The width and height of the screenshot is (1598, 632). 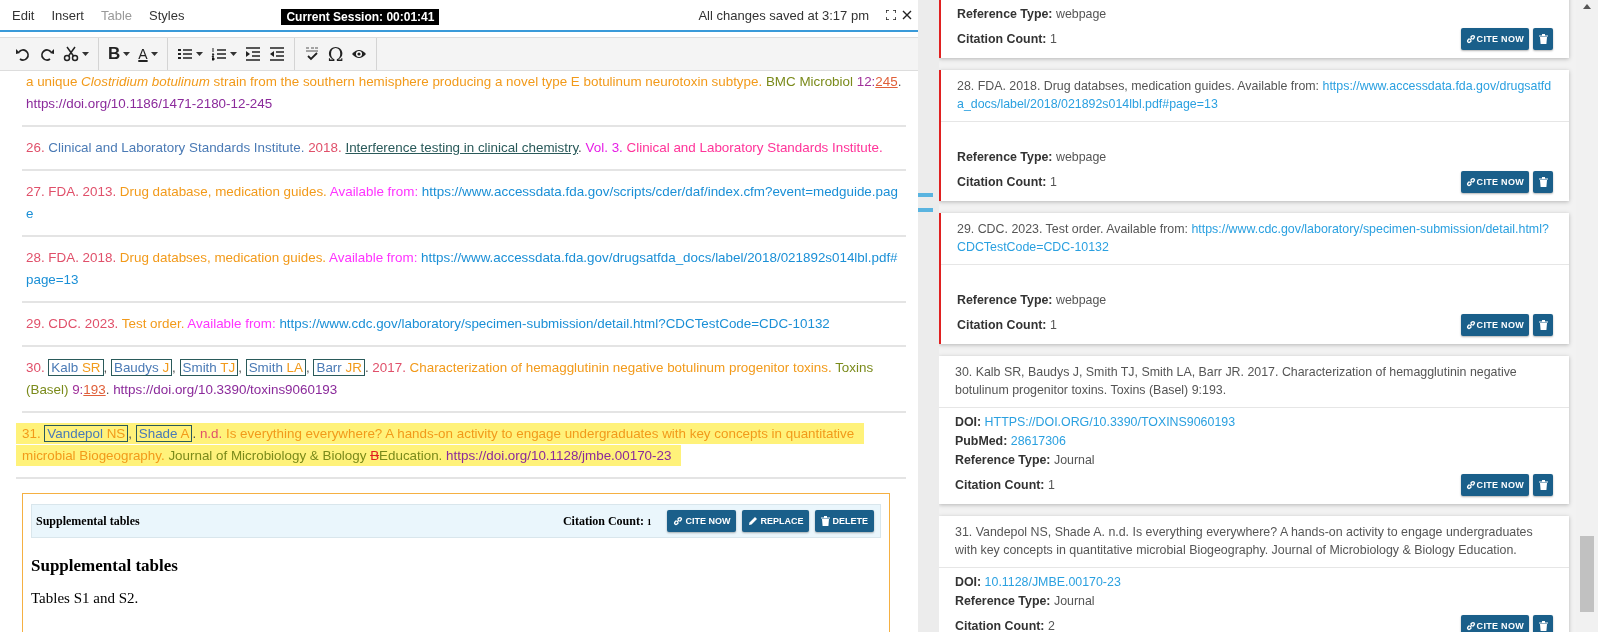 What do you see at coordinates (119, 54) in the screenshot?
I see `bold-button: B` at bounding box center [119, 54].